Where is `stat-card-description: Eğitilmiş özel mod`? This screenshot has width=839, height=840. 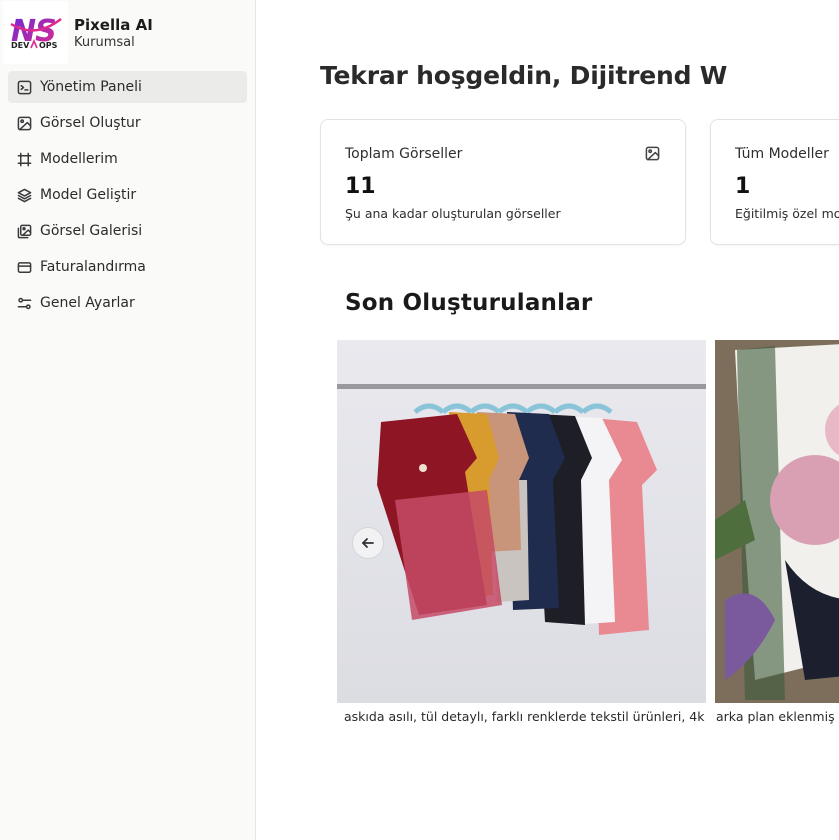 stat-card-description: Eğitilmiş özel mod is located at coordinates (787, 213).